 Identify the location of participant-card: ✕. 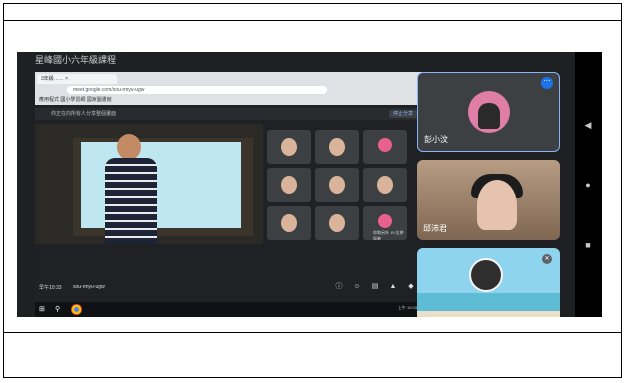
(488, 282).